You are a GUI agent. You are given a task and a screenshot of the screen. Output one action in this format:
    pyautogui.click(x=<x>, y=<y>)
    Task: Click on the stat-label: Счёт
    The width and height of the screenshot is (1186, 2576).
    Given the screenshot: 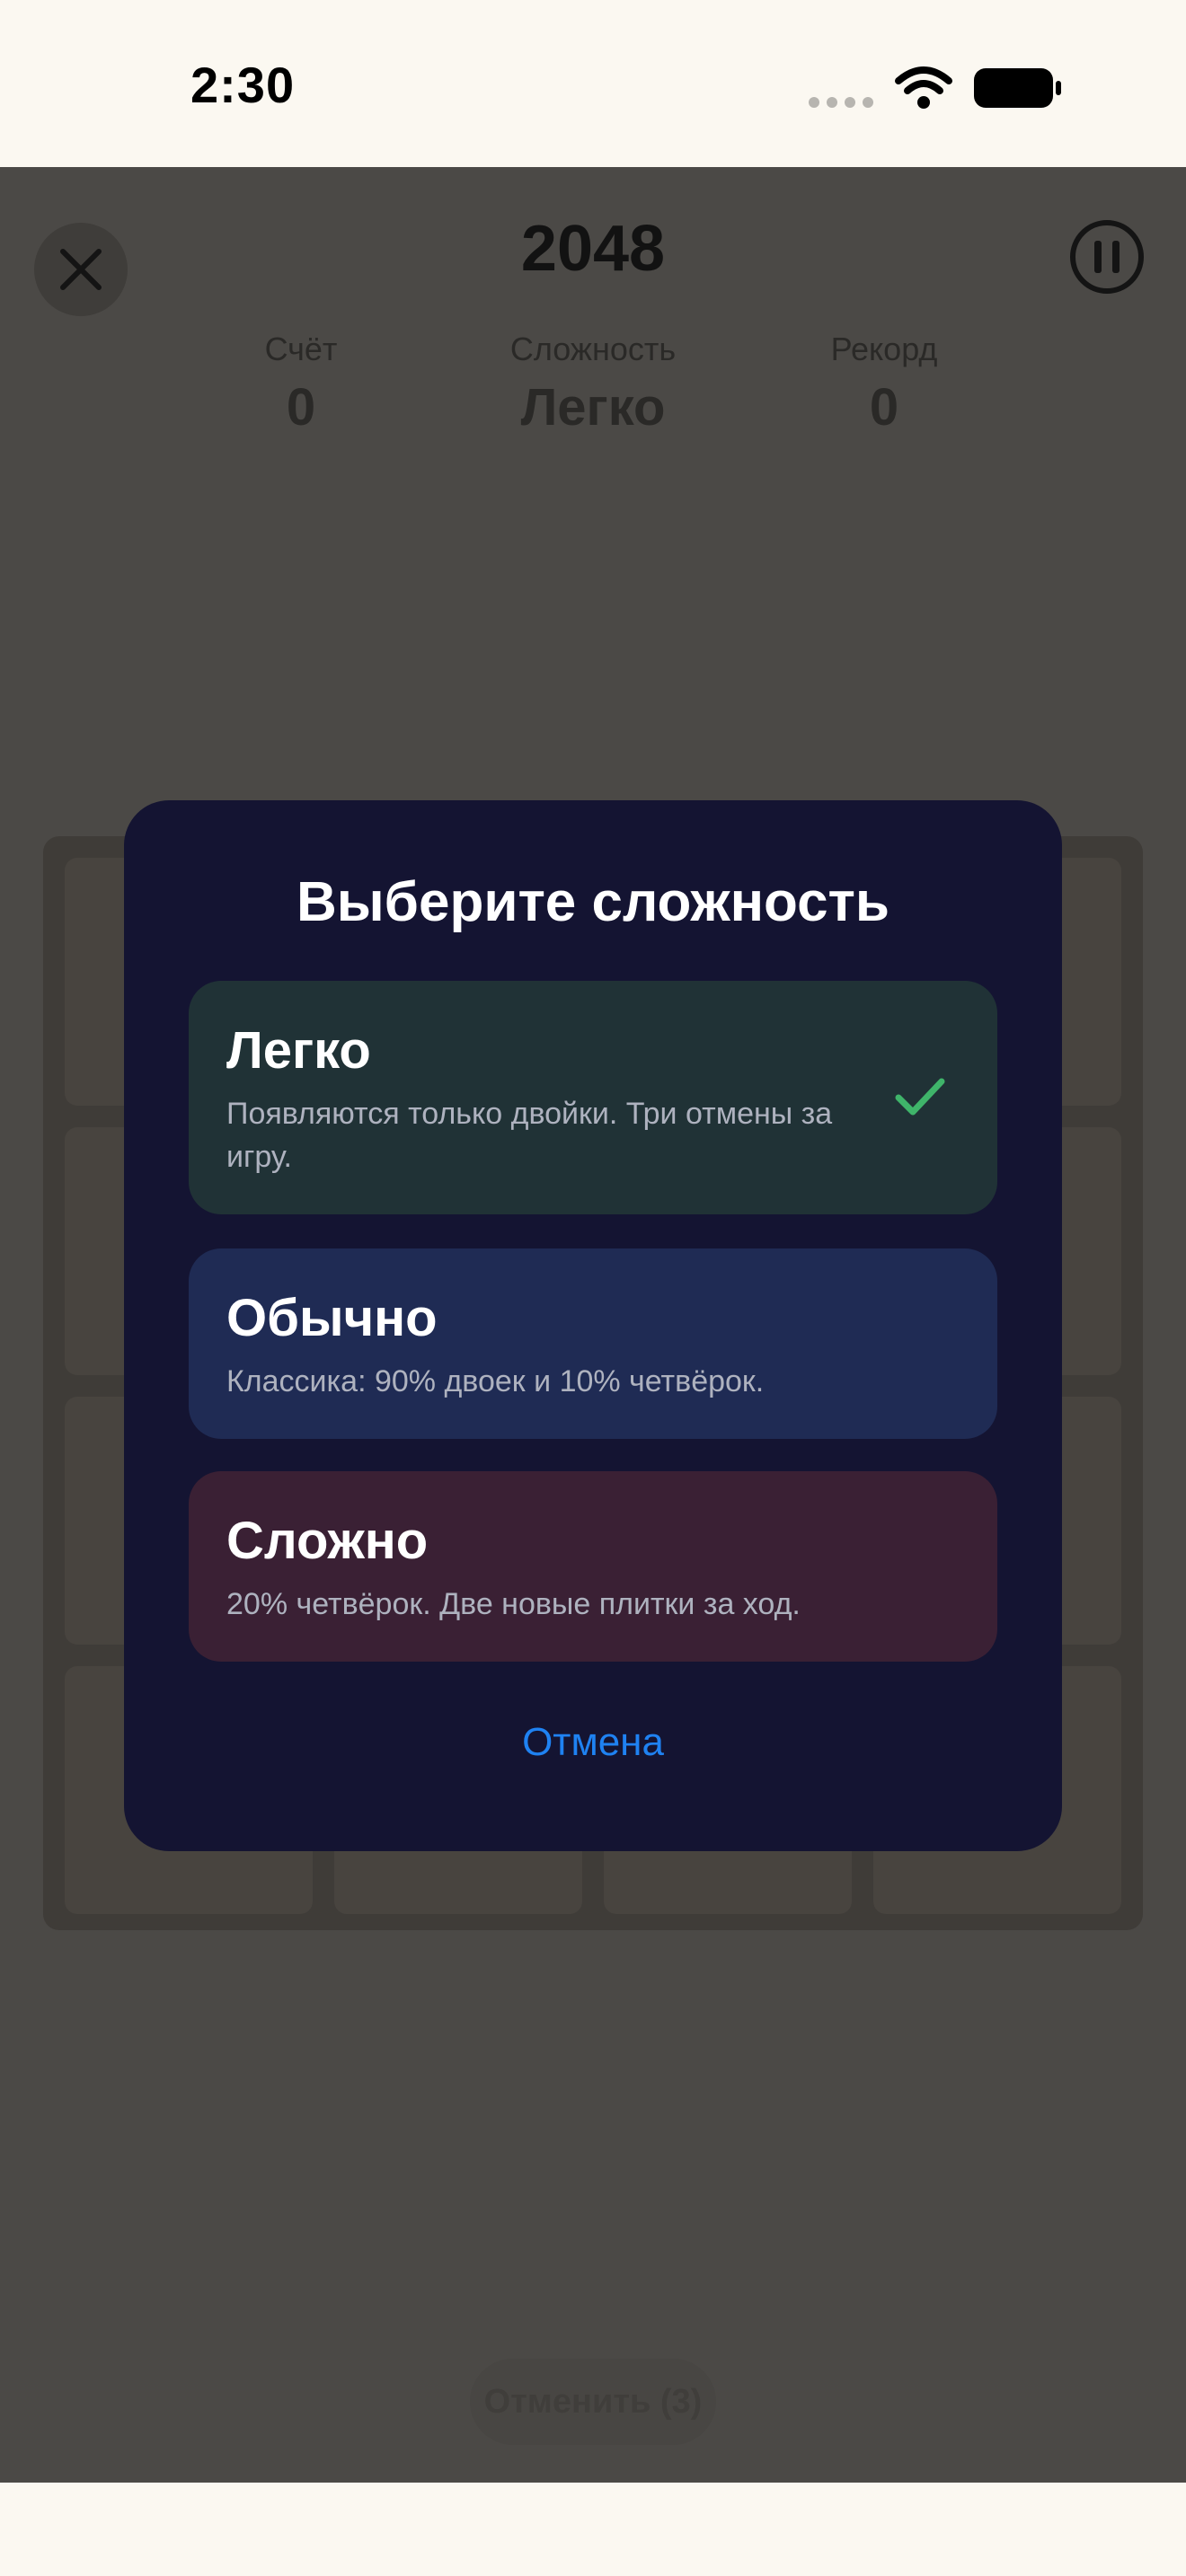 What is the action you would take?
    pyautogui.click(x=301, y=349)
    